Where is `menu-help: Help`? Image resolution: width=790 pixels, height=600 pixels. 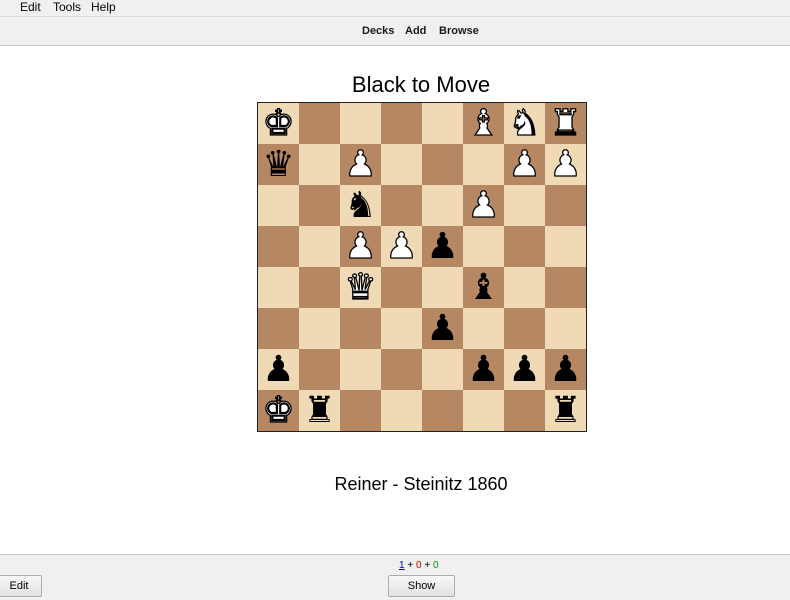 menu-help: Help is located at coordinates (103, 7).